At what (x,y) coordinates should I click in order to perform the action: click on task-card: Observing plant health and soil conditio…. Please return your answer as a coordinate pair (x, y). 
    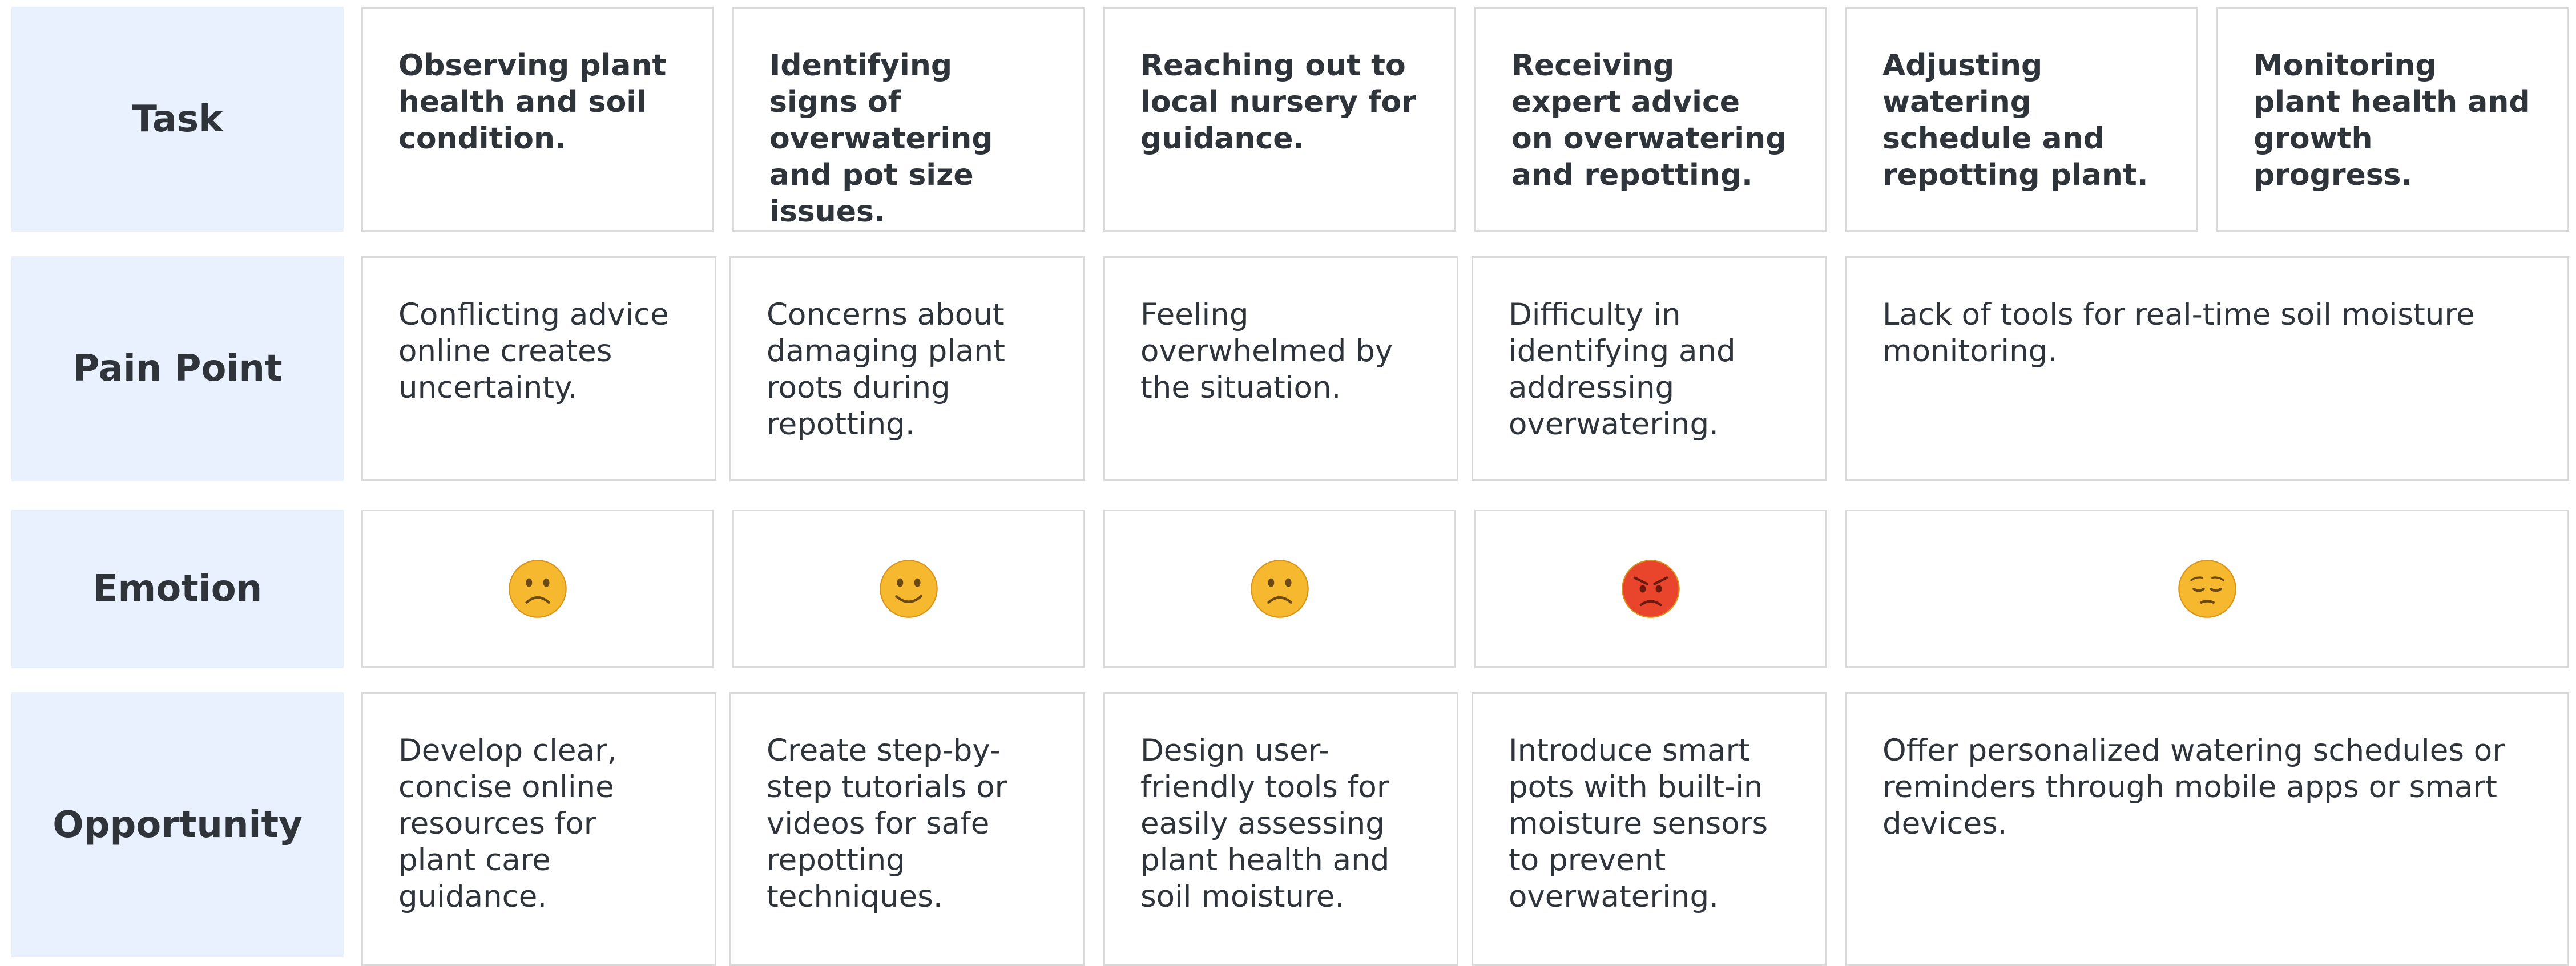
    Looking at the image, I should click on (538, 120).